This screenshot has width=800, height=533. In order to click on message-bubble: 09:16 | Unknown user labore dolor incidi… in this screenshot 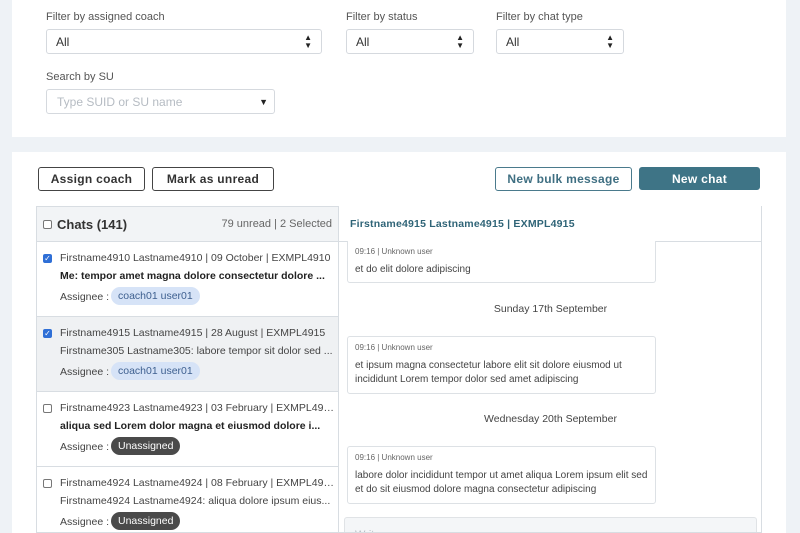, I will do `click(501, 475)`.